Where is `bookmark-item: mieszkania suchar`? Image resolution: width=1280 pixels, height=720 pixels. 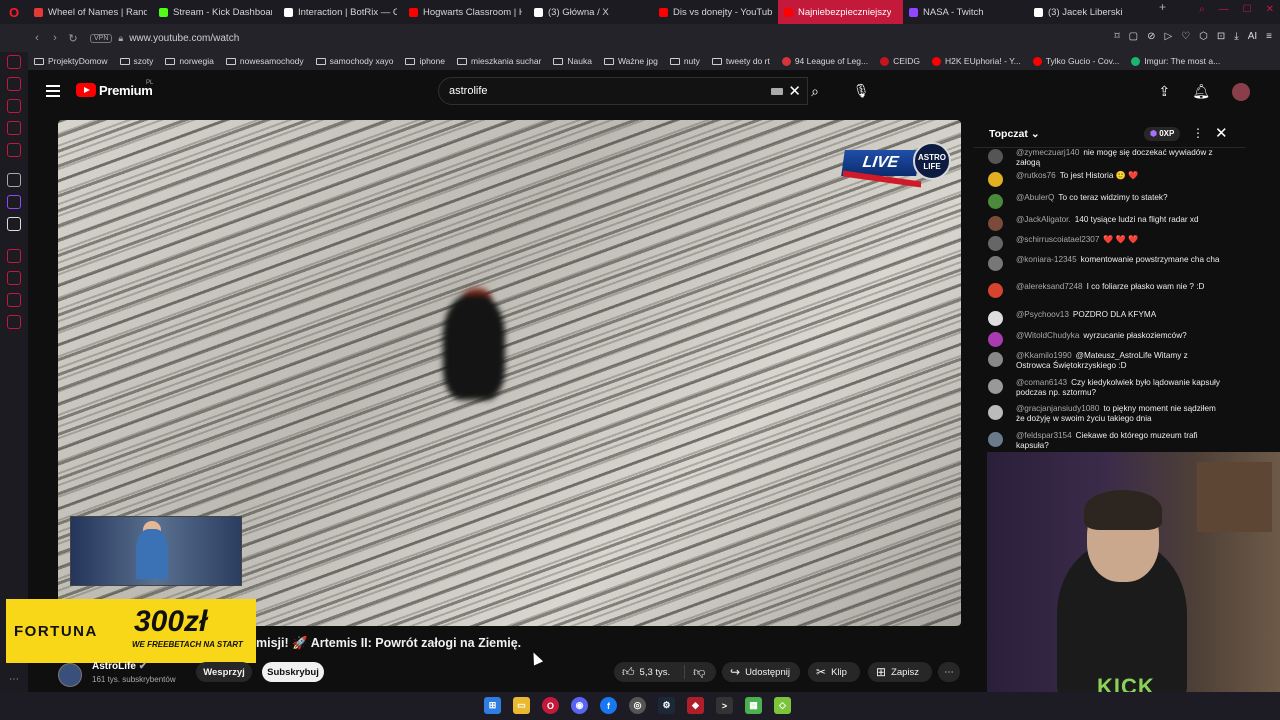 bookmark-item: mieszkania suchar is located at coordinates (499, 61).